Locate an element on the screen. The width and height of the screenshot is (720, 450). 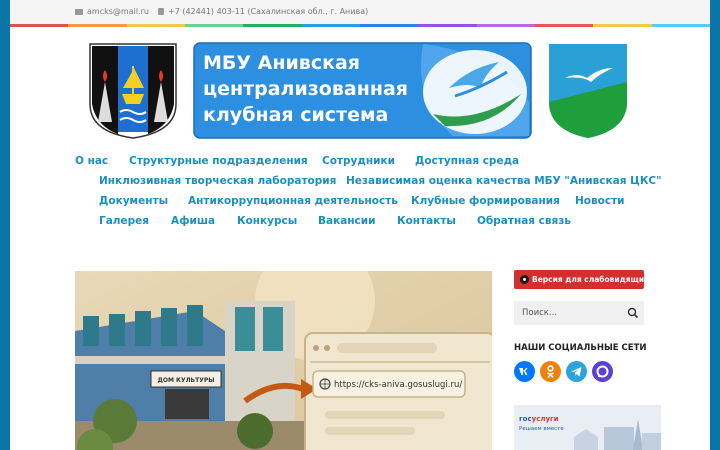
nav-link: Инклюзивная творческая лаборатория is located at coordinates (217, 181).